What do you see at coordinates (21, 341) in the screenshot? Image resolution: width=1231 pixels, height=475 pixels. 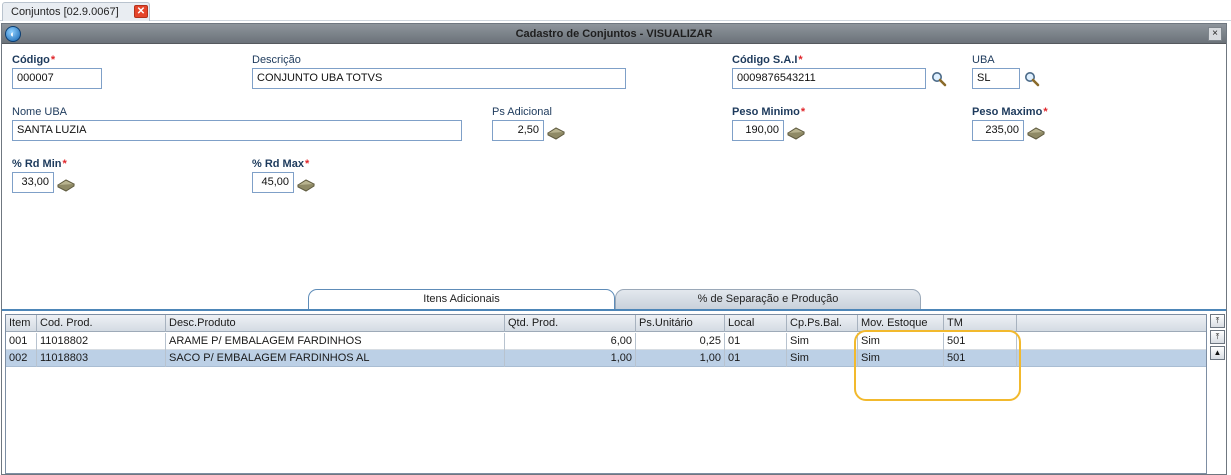 I see `cell-item: 001` at bounding box center [21, 341].